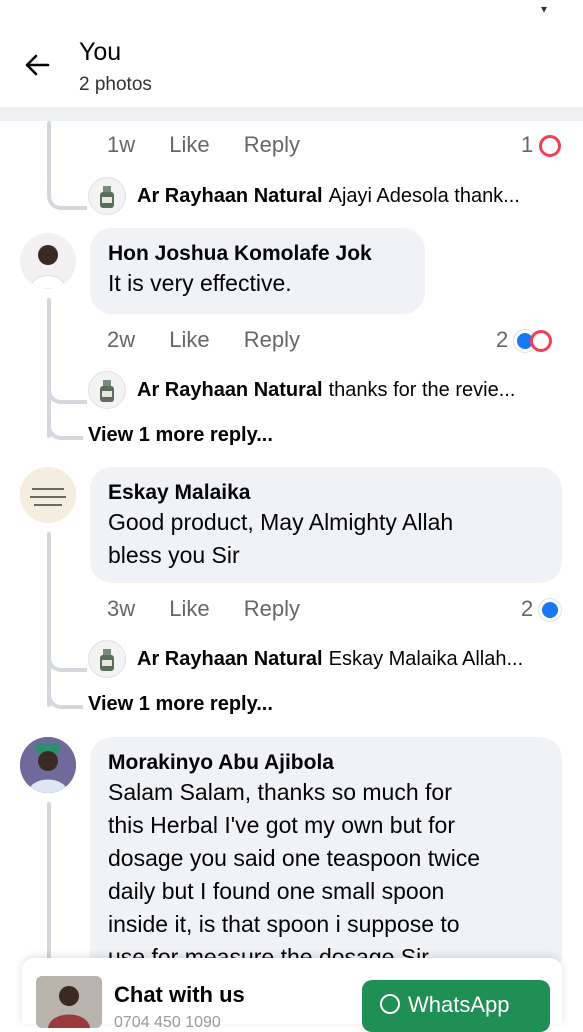  I want to click on comment-text: bless you Sir, so click(174, 555).